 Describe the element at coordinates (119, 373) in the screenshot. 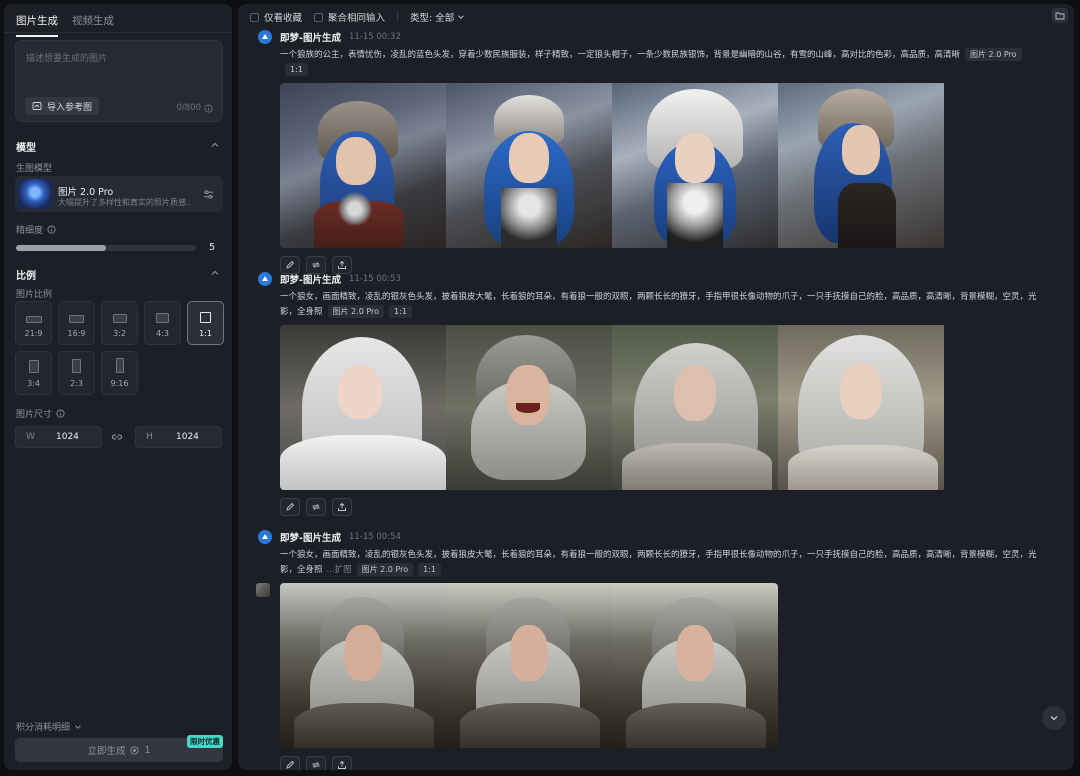

I see `ratio-option-9-16: 9:16` at that location.